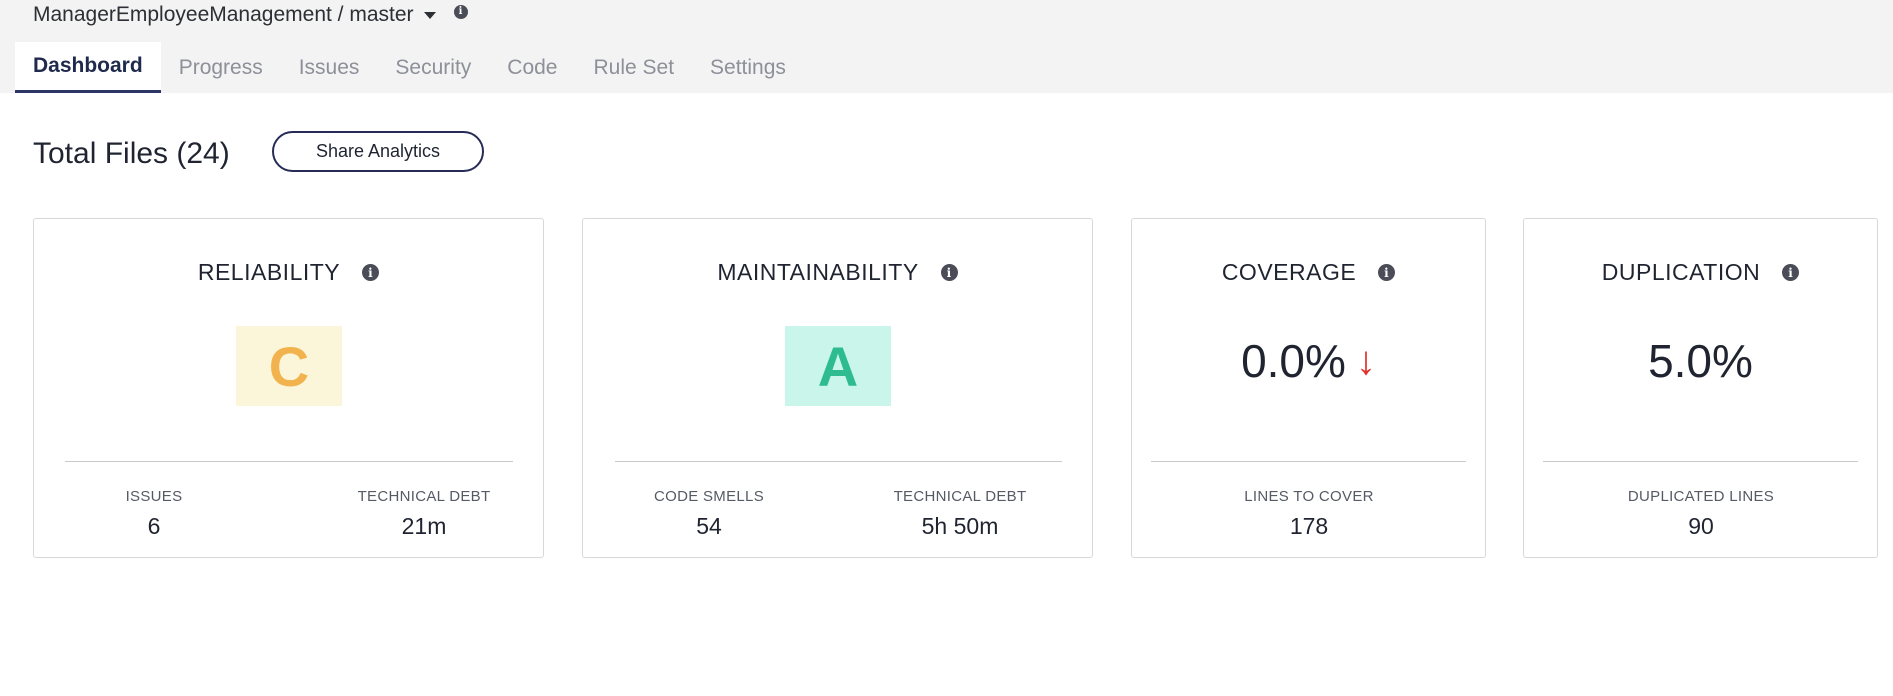 This screenshot has width=1893, height=696. Describe the element at coordinates (818, 272) in the screenshot. I see `maintainability-title: MAINTAINABILITY` at that location.